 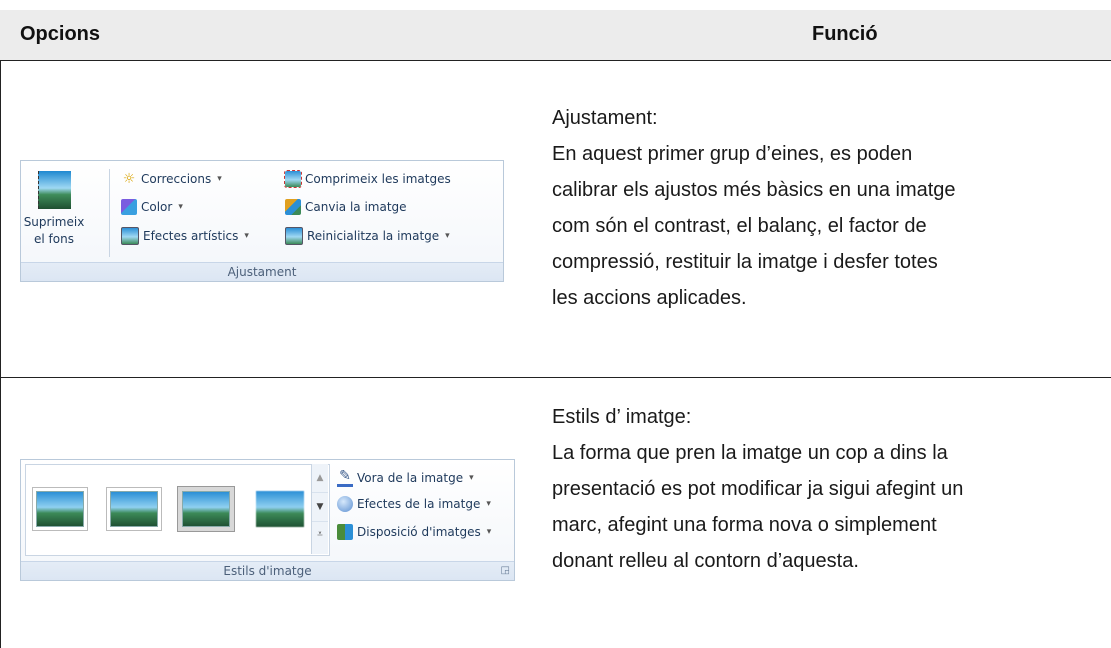 What do you see at coordinates (320, 535) in the screenshot?
I see `gallery-more-icon: ⩡` at bounding box center [320, 535].